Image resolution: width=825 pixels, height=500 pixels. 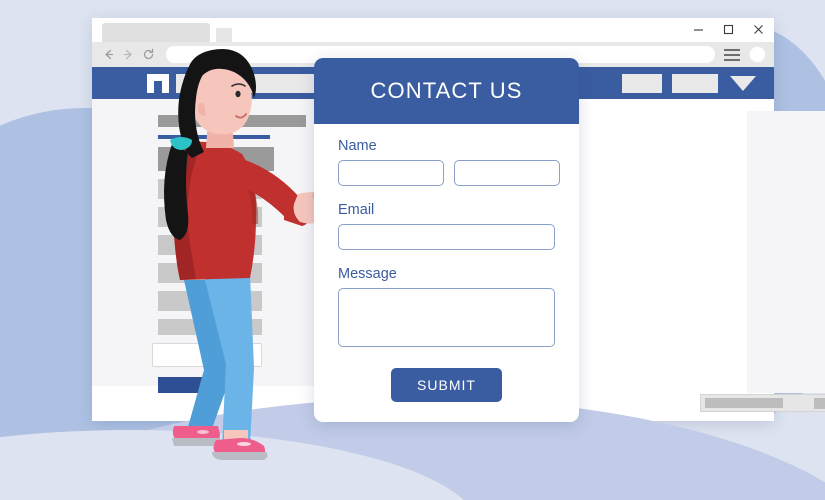 I want to click on message-label: Message, so click(x=367, y=274).